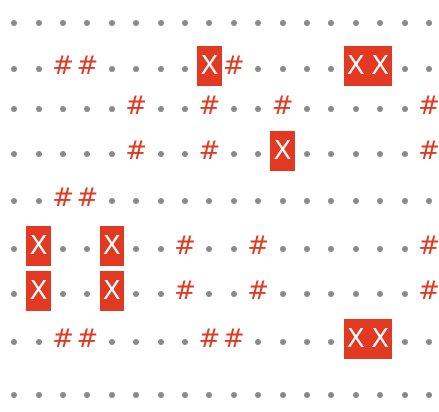 The image size is (439, 412). What do you see at coordinates (219, 392) in the screenshot?
I see `board-row` at bounding box center [219, 392].